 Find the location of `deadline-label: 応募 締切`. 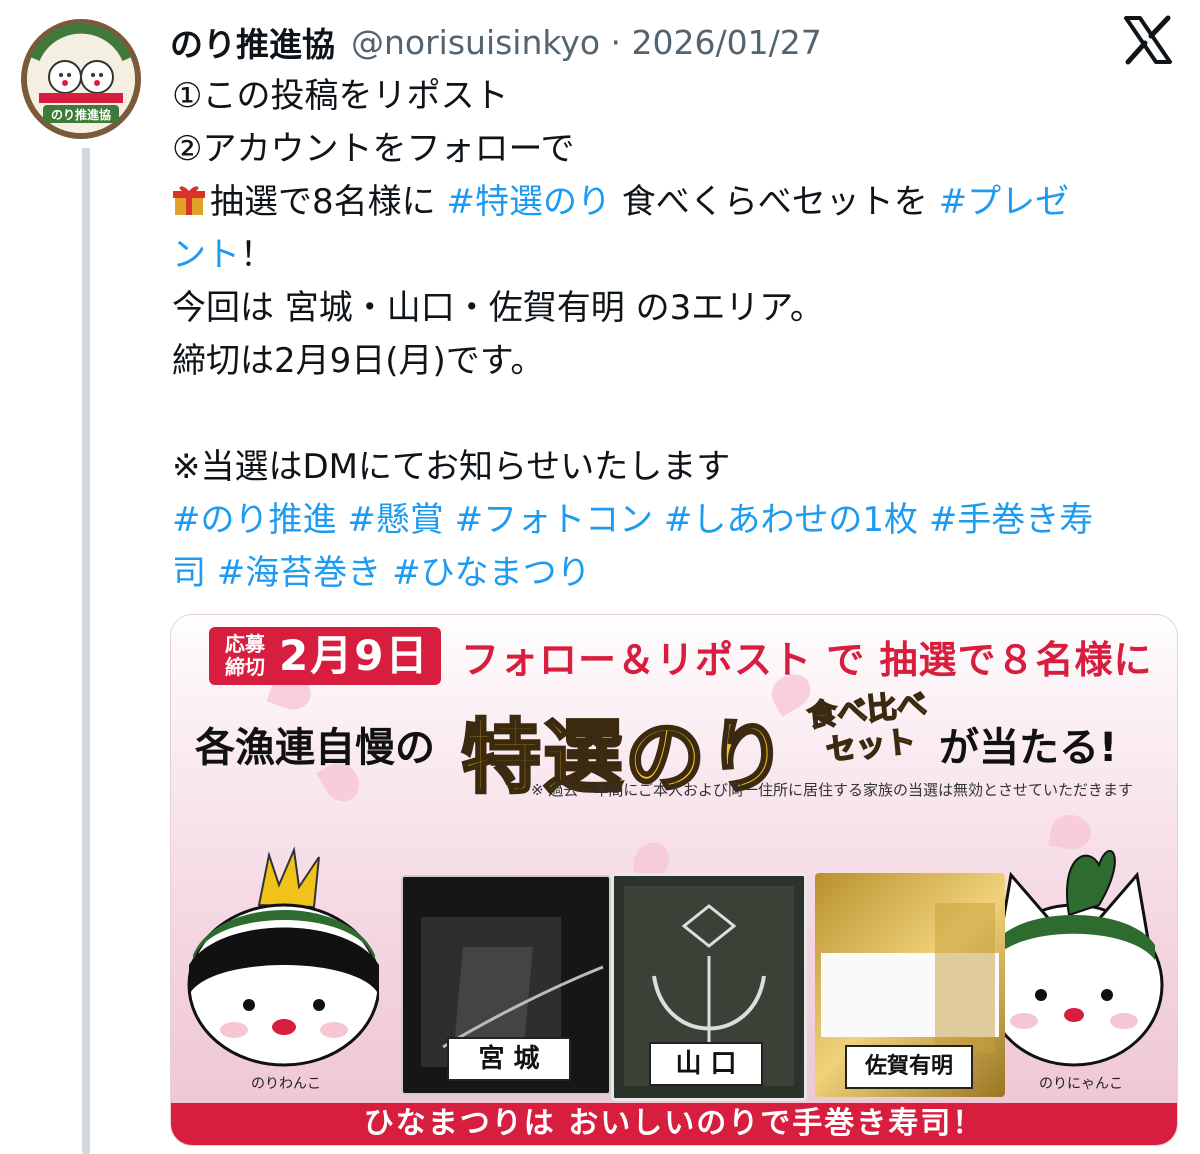

deadline-label: 応募 締切 is located at coordinates (245, 655).